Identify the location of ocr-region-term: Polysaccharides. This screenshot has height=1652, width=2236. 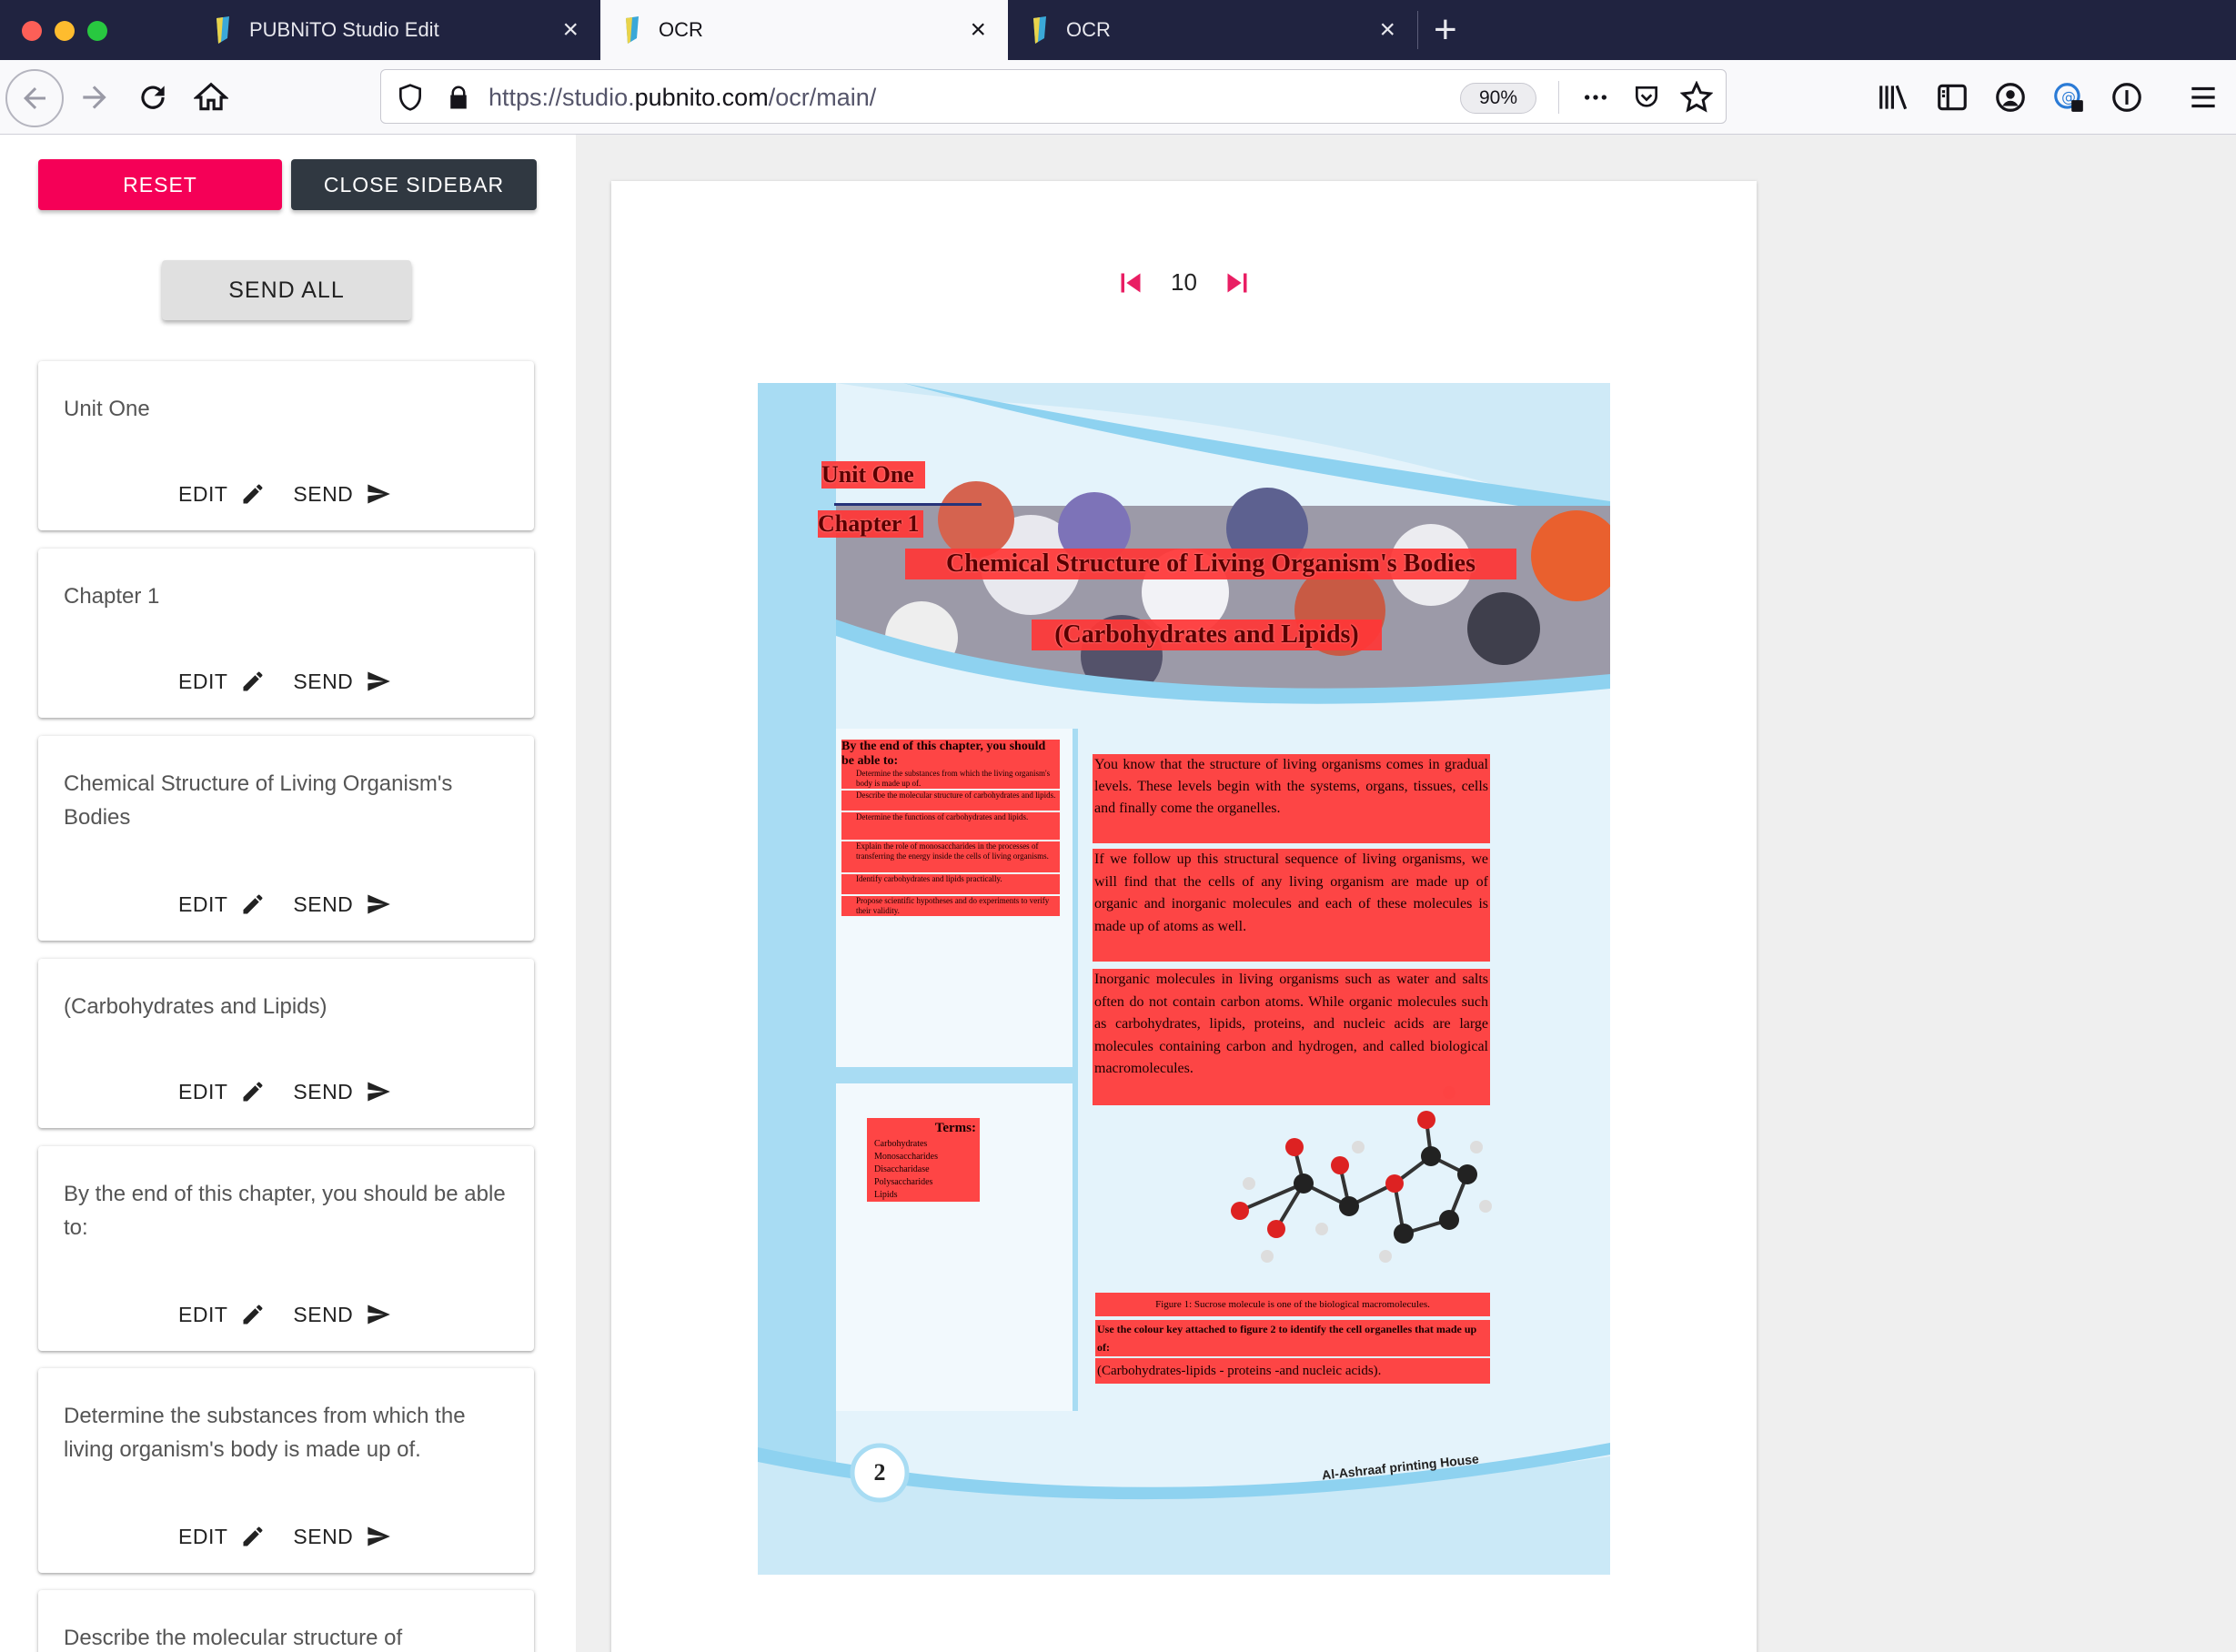
(924, 1182).